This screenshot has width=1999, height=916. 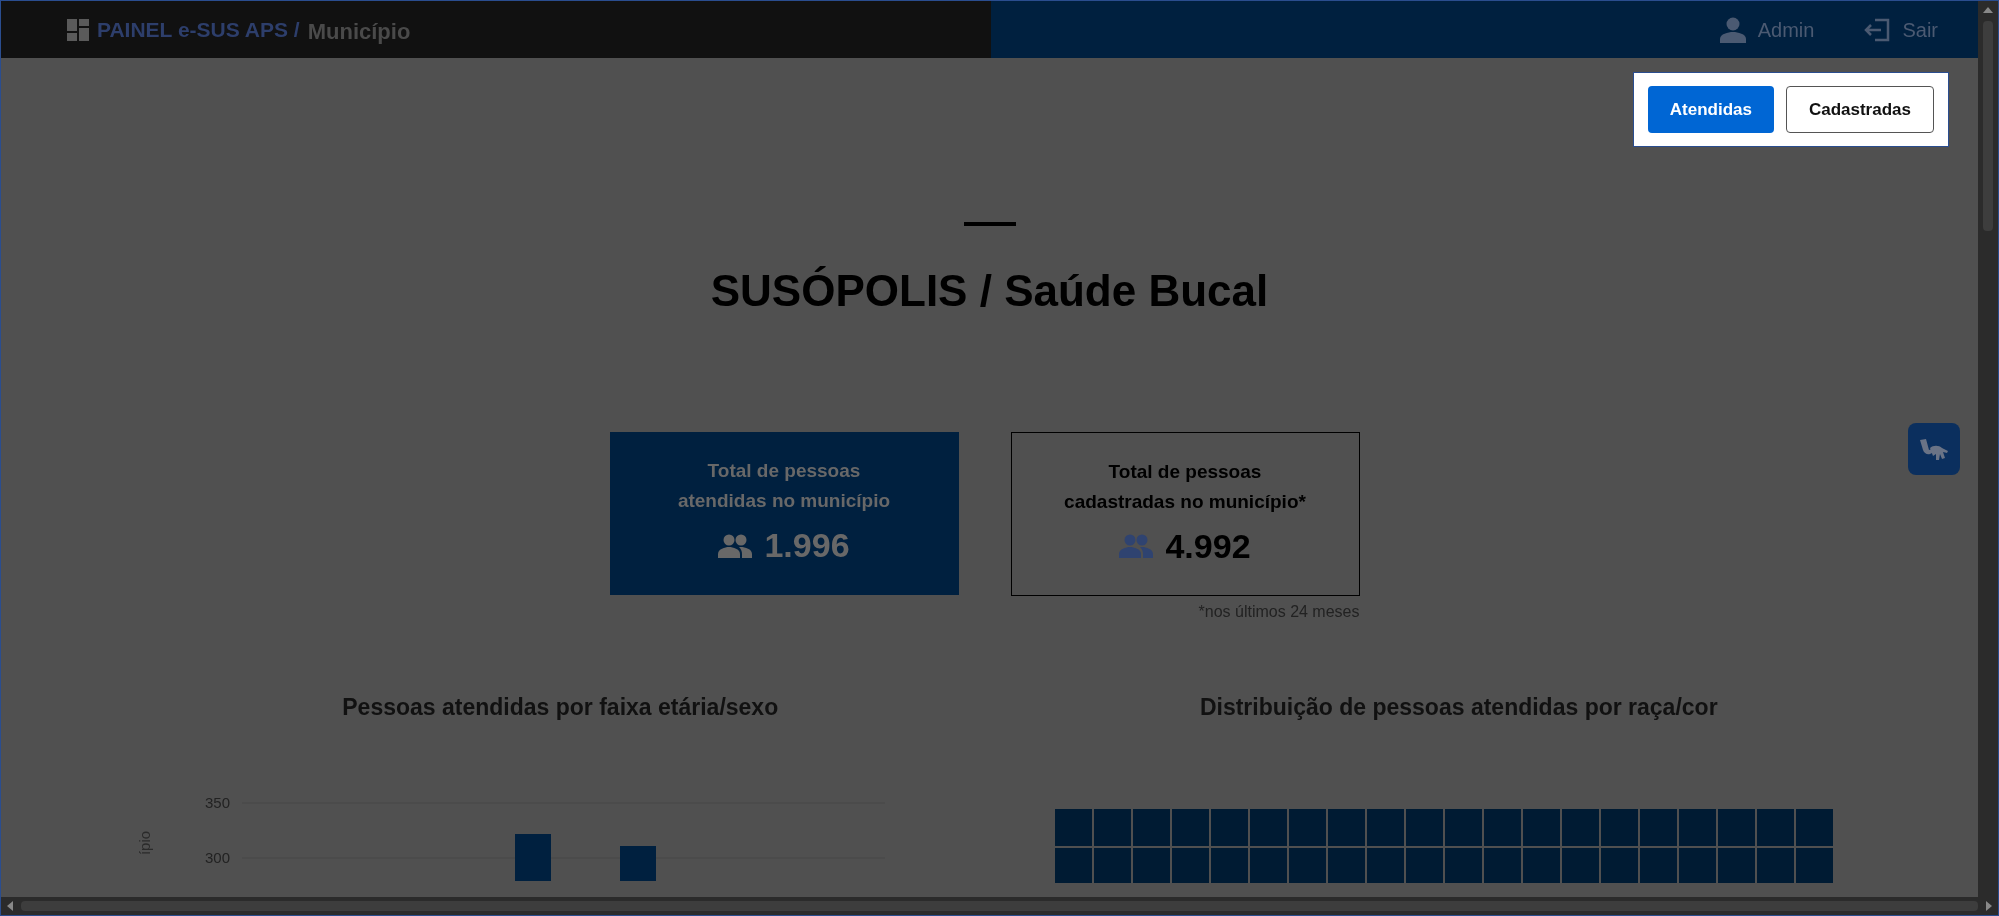 I want to click on page-title: SUSÓPOLIS / Saúde Bucal, so click(x=989, y=291).